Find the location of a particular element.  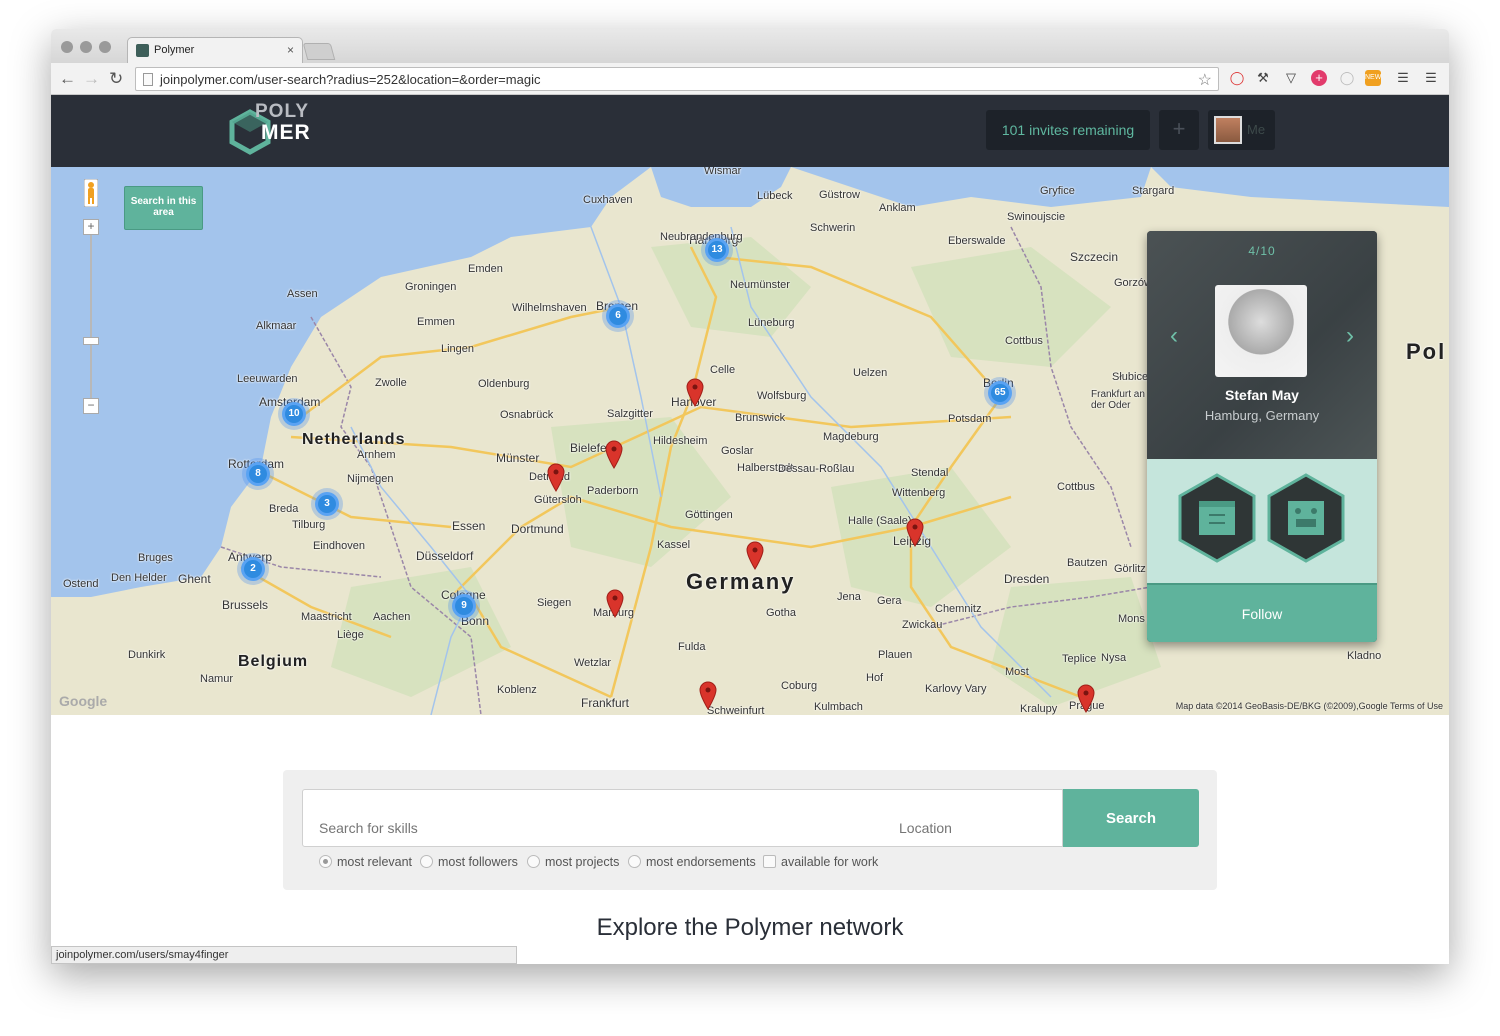

map-label-city: Swinoujscie is located at coordinates (1036, 217).